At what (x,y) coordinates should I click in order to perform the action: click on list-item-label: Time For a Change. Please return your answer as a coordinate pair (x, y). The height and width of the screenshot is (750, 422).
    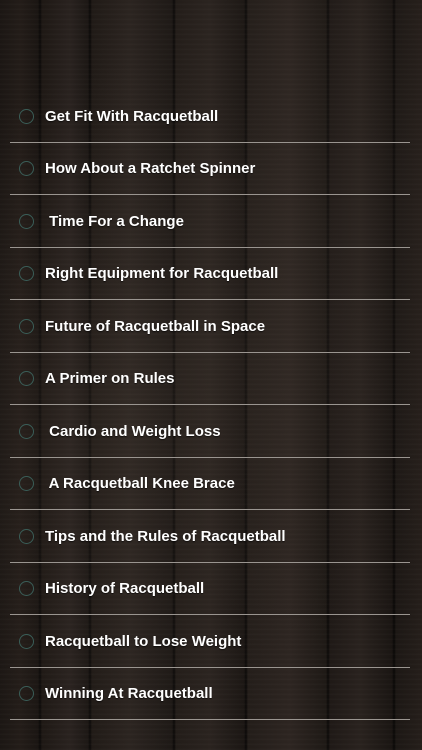
    Looking at the image, I should click on (114, 221).